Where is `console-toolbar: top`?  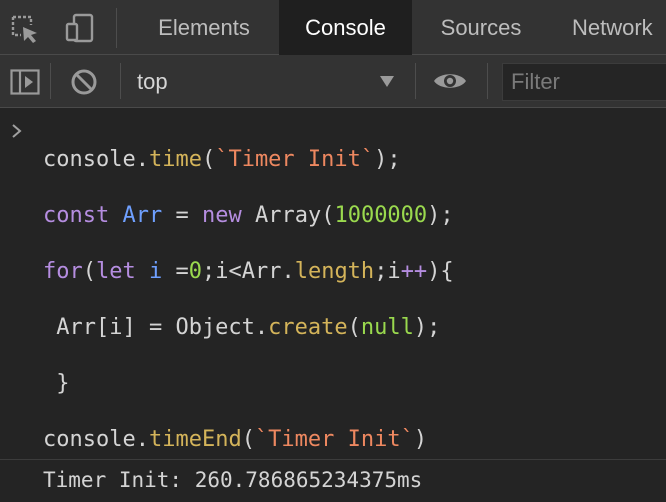 console-toolbar: top is located at coordinates (333, 81).